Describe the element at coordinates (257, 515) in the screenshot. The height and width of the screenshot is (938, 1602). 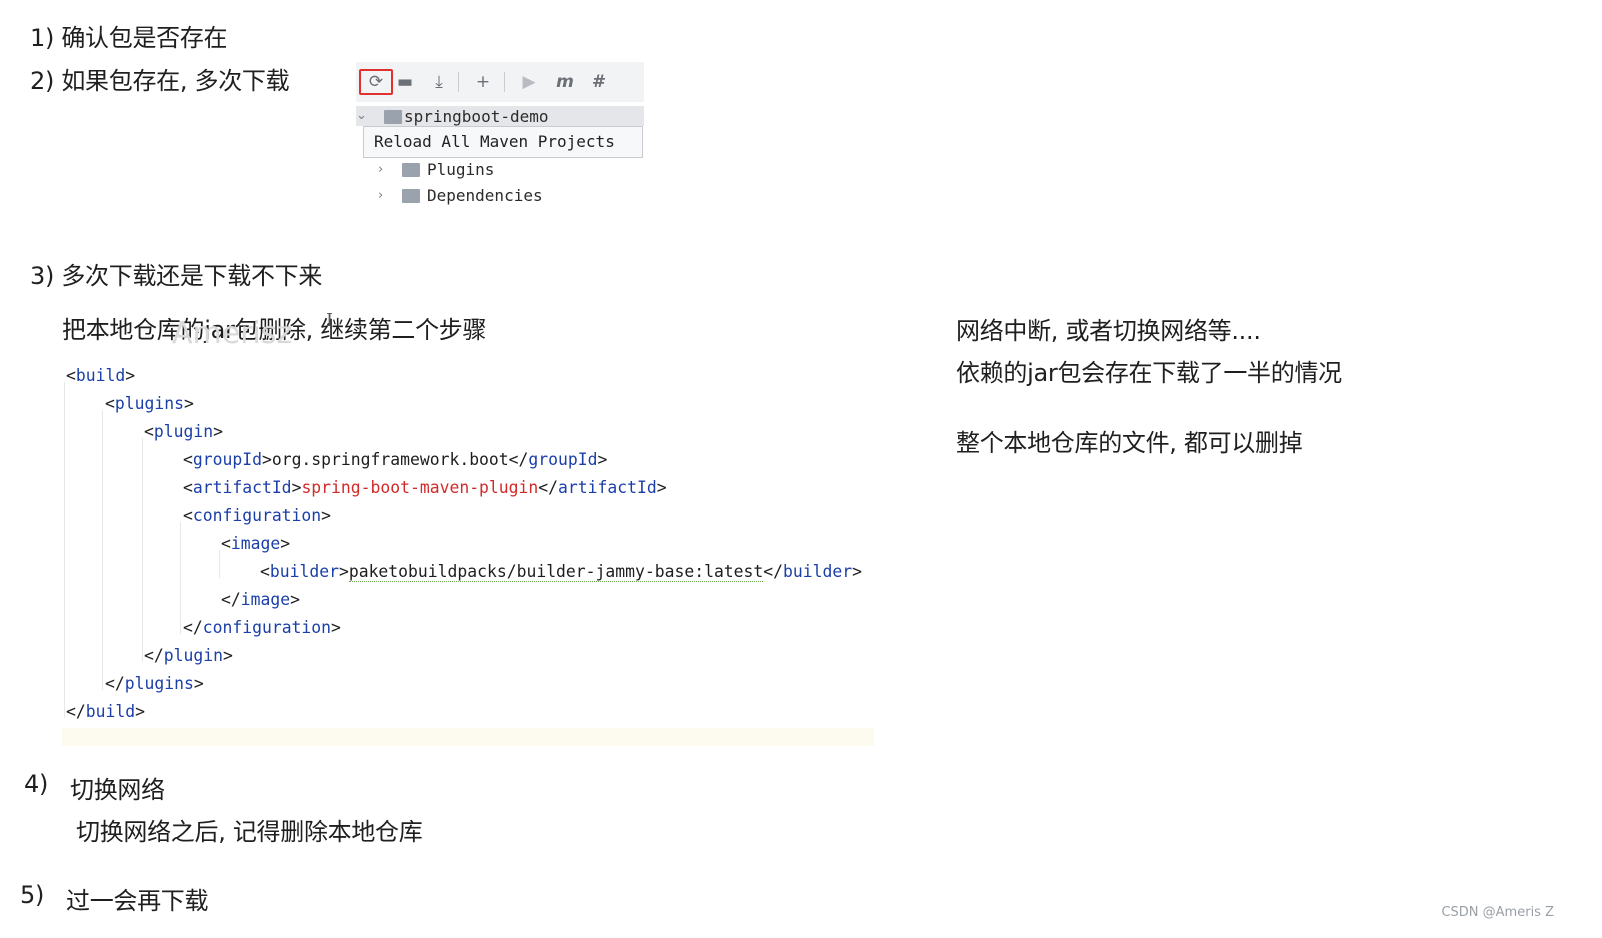
I see `code-line: <configuration>` at that location.